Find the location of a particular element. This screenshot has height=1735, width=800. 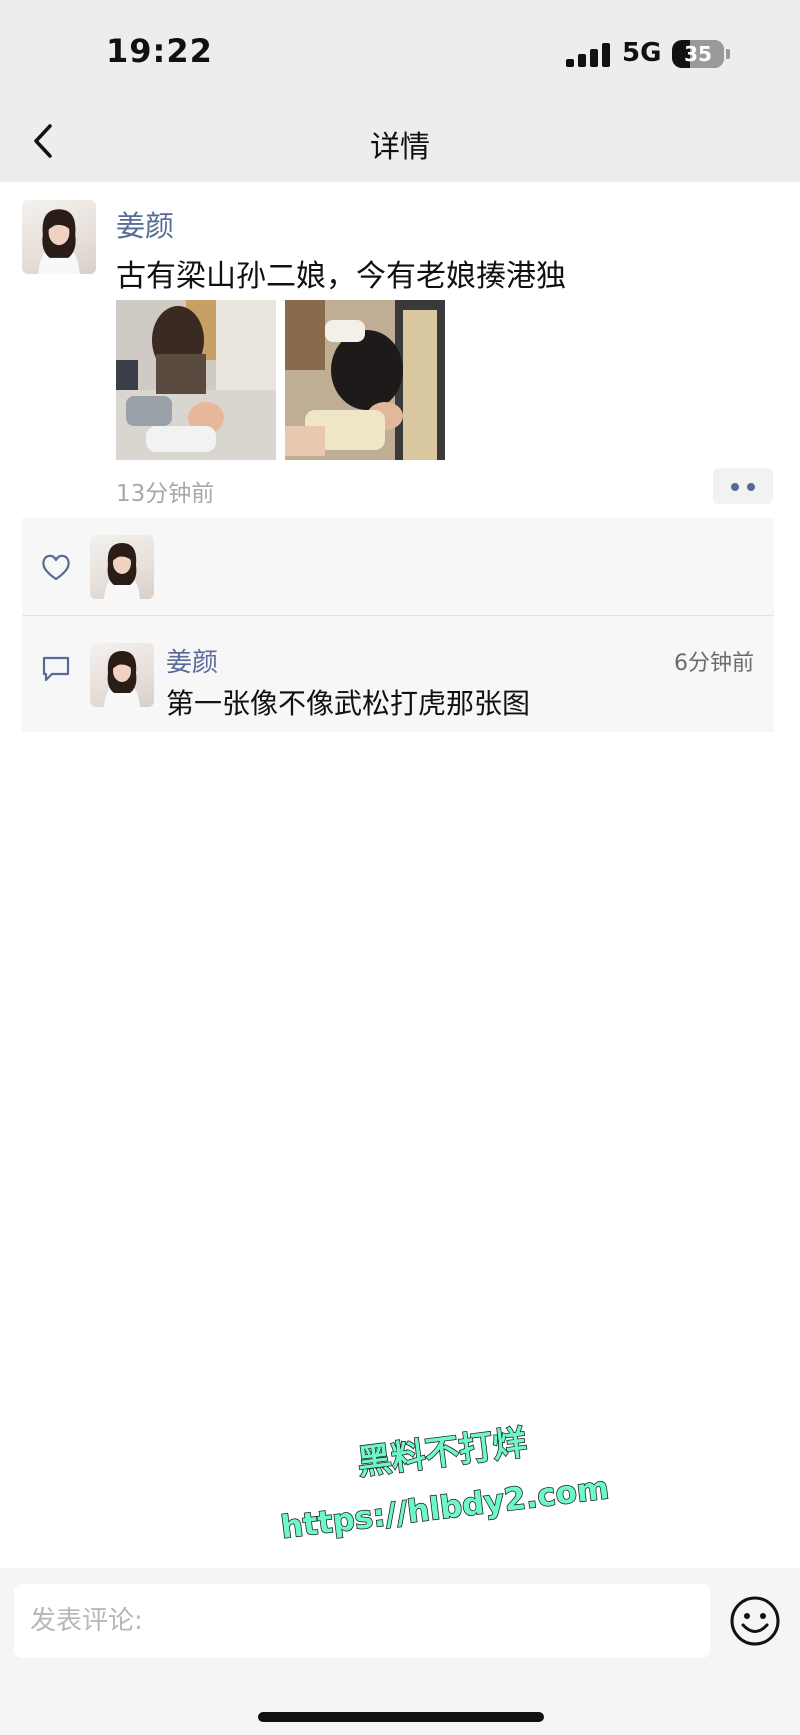

comment-text: 第一张像不像武松打虎那张图 is located at coordinates (348, 702).